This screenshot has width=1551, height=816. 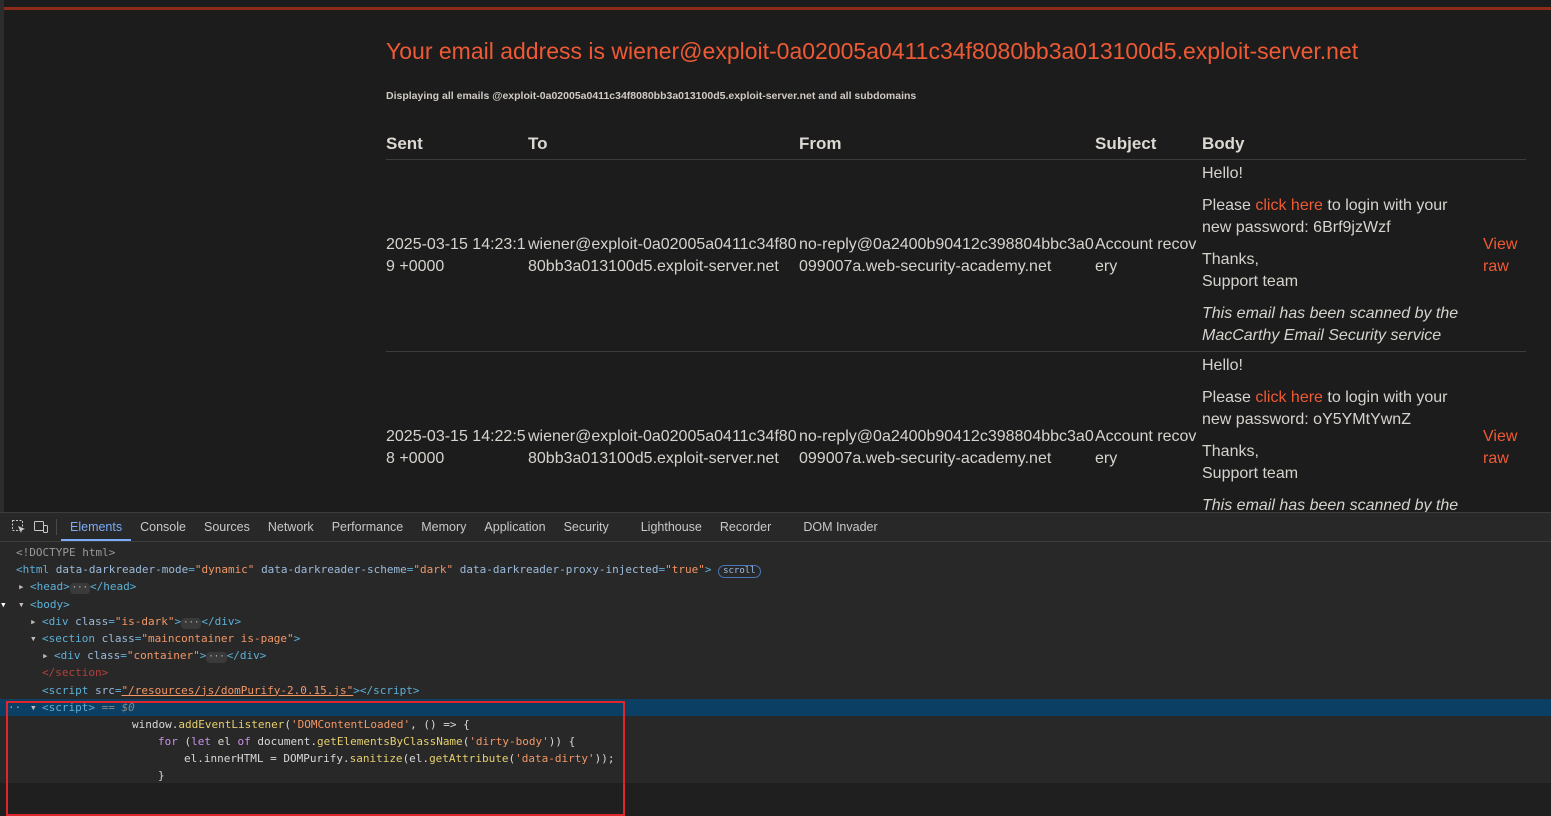 I want to click on js-text: }, so click(x=161, y=776).